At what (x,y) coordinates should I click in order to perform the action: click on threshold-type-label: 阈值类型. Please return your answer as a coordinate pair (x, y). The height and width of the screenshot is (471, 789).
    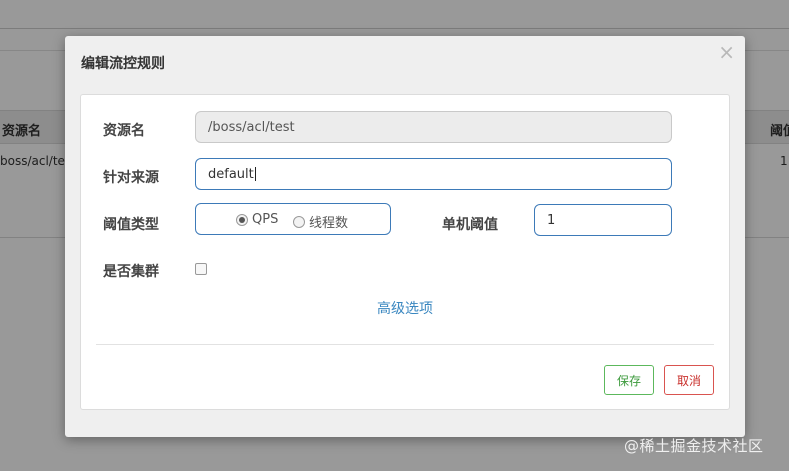
    Looking at the image, I should click on (131, 225).